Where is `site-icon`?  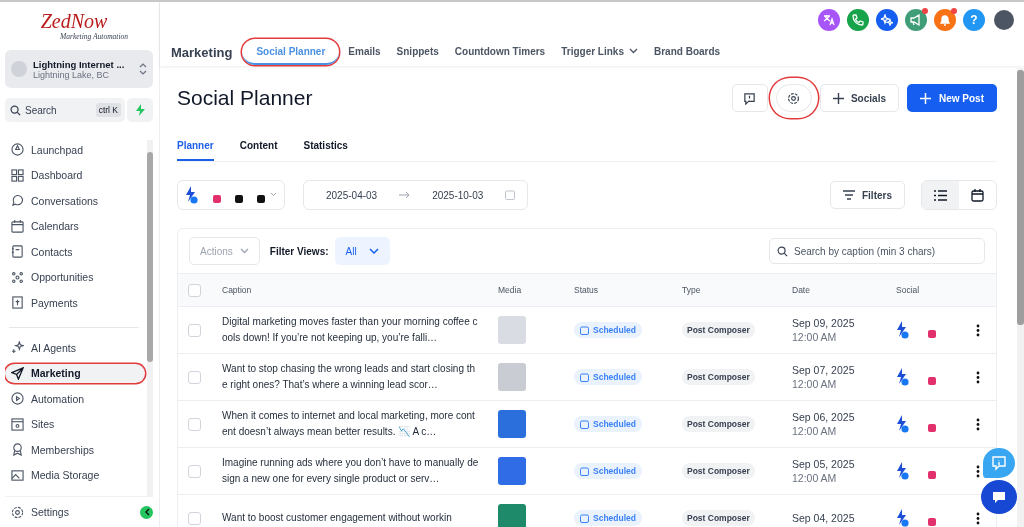 site-icon is located at coordinates (17, 424).